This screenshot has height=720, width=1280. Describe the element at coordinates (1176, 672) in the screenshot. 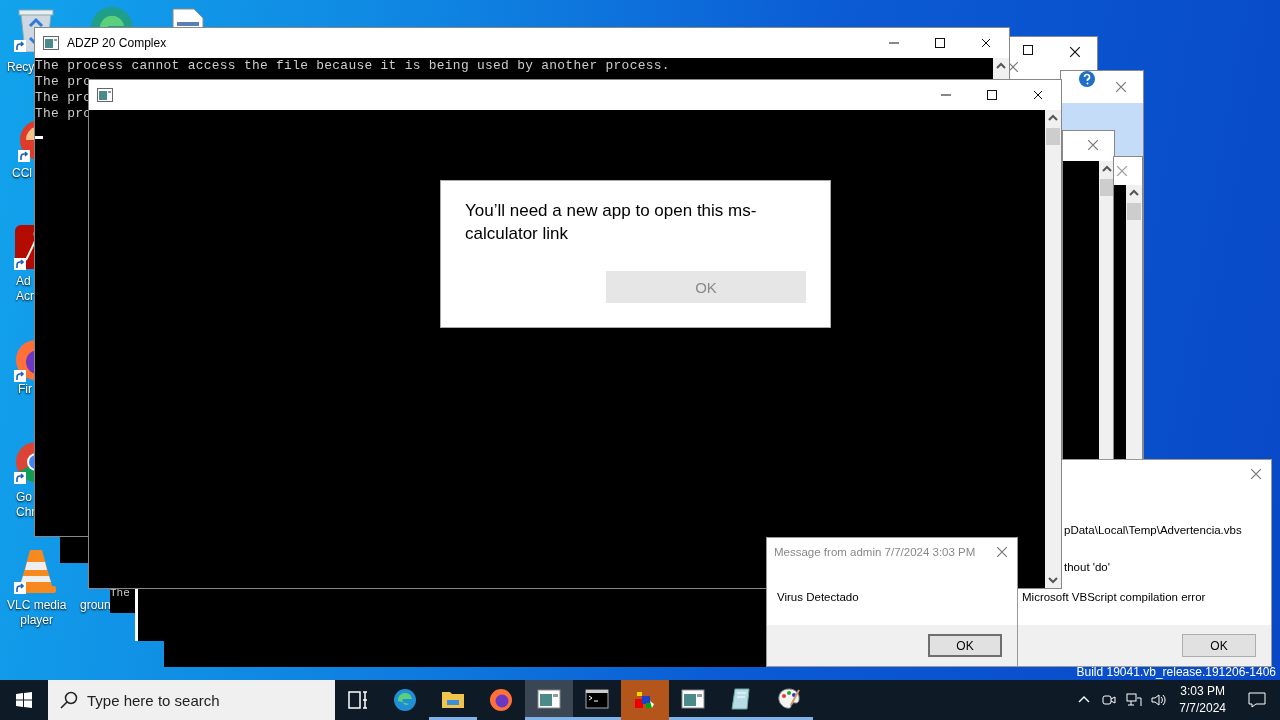

I see `build-text: Build 19041.vb_release.191206-1406` at that location.